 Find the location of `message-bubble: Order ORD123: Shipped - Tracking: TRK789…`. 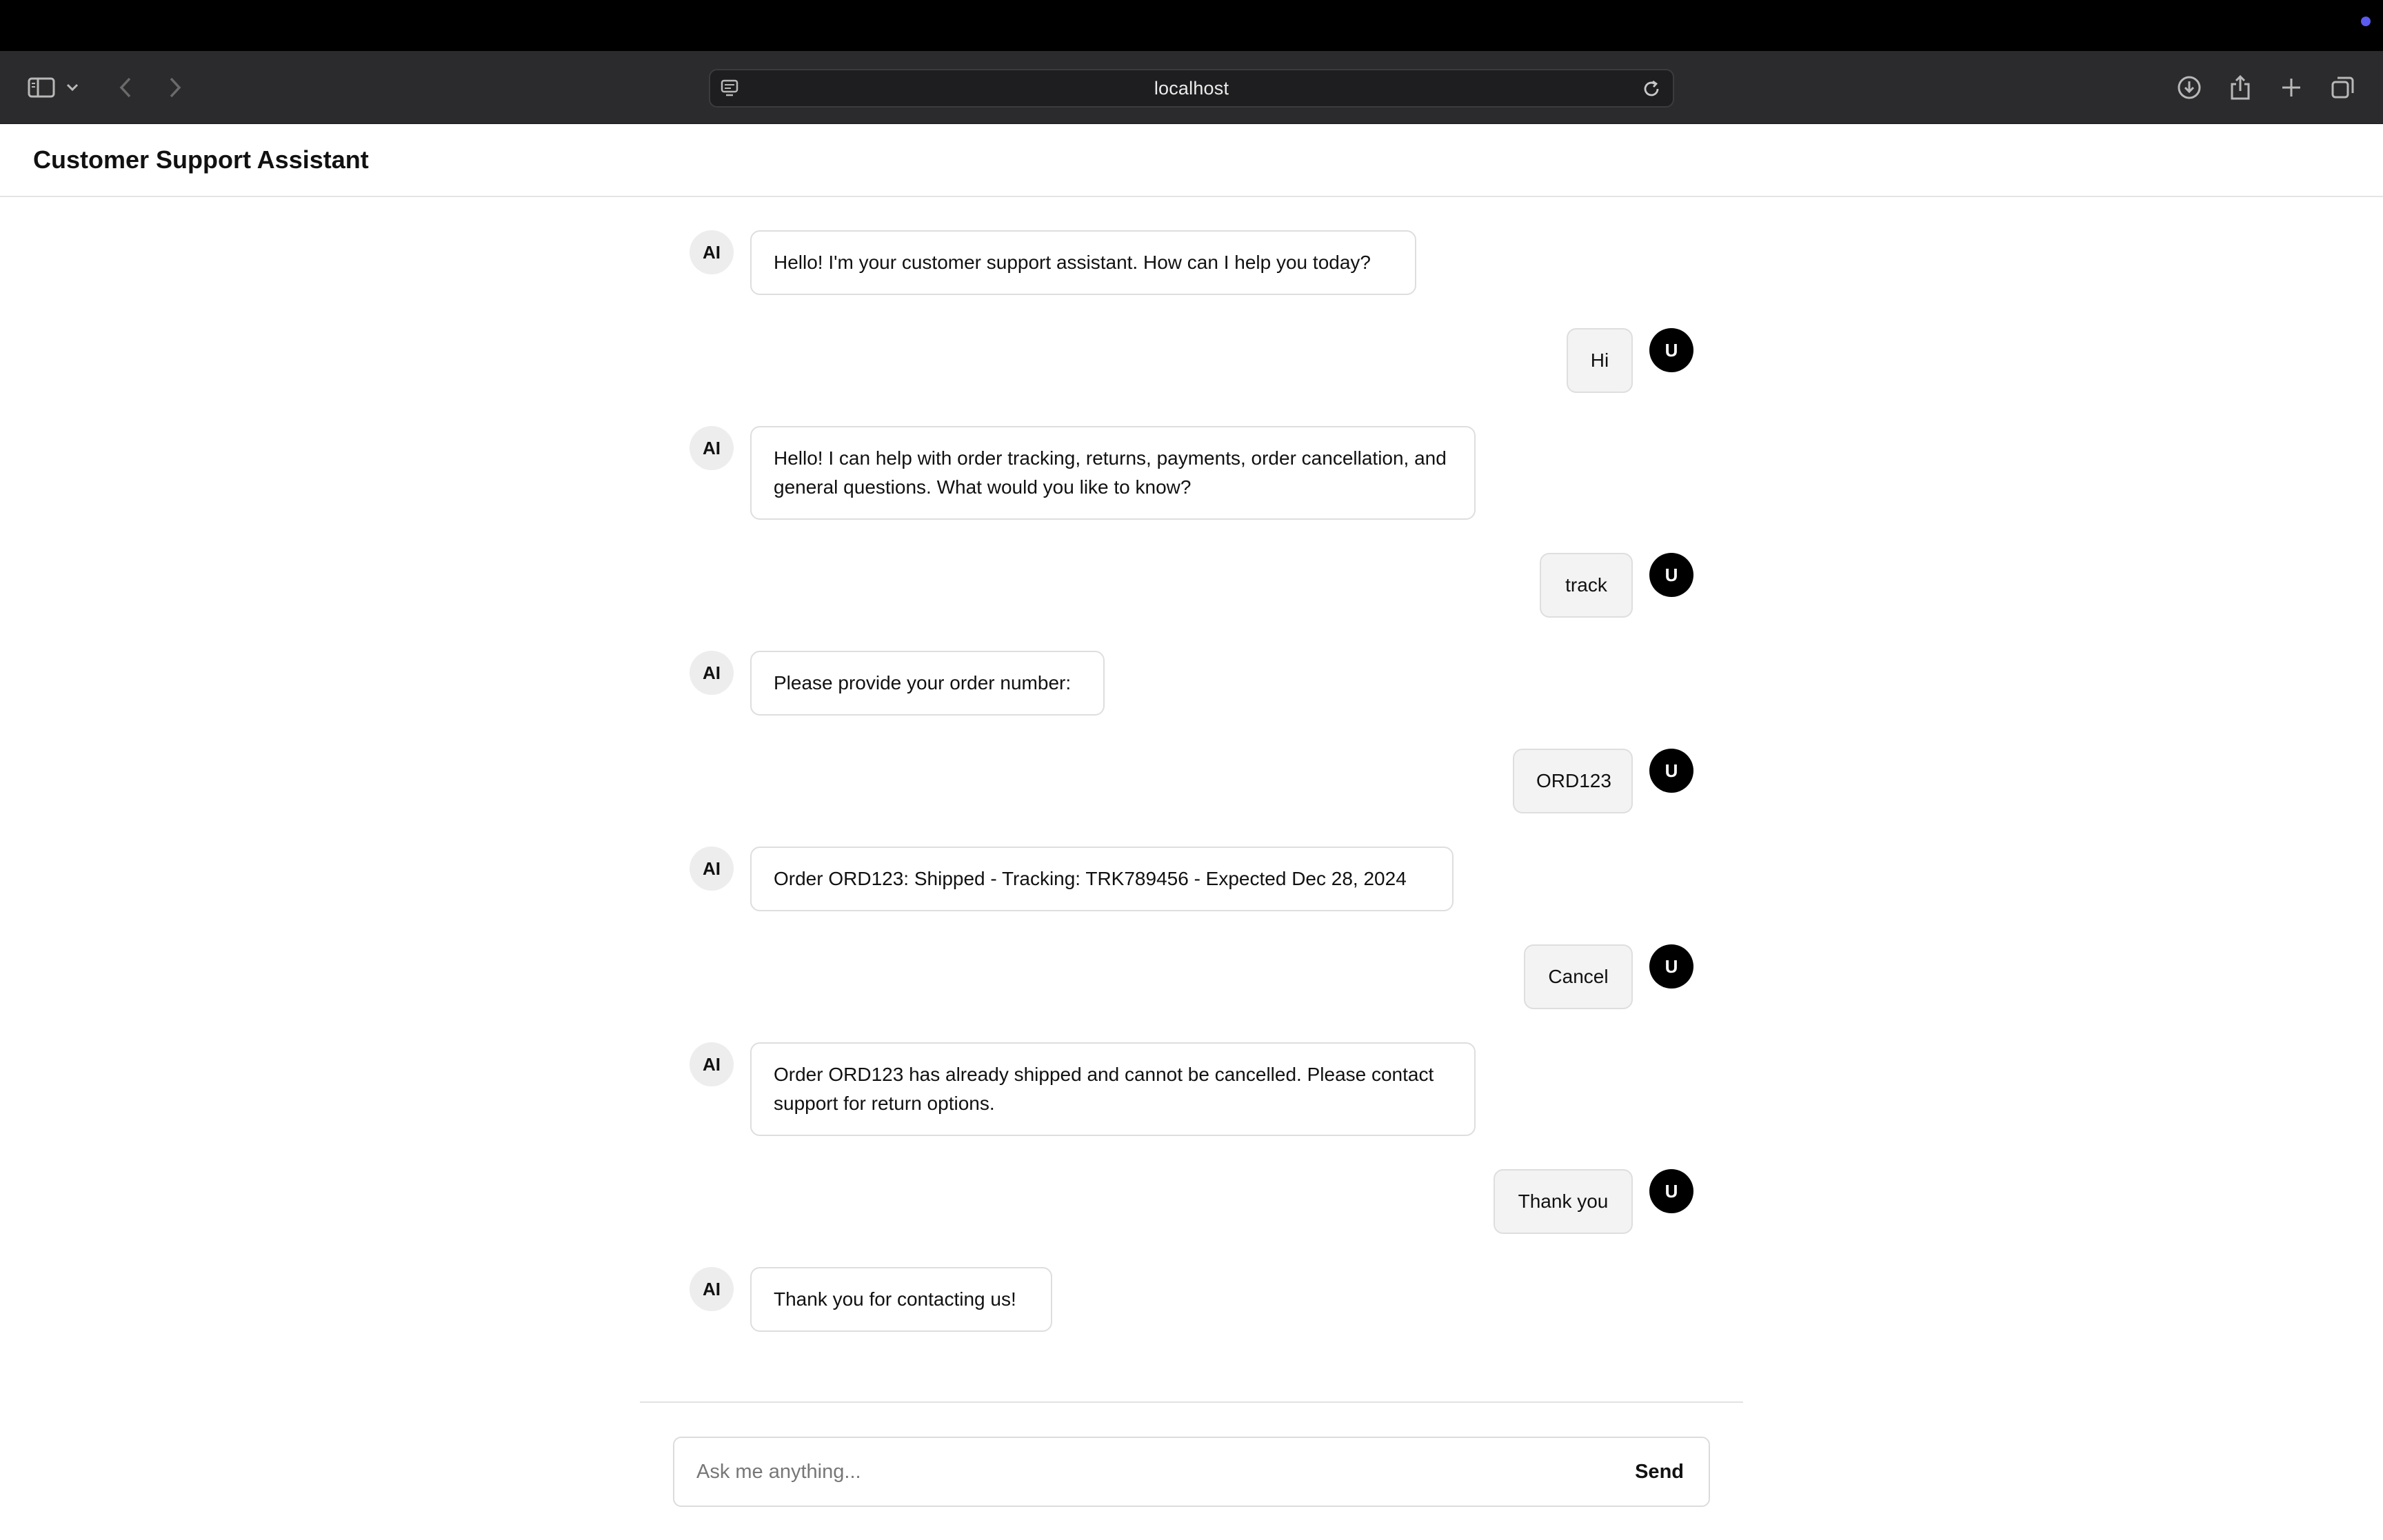

message-bubble: Order ORD123: Shipped - Tracking: TRK789… is located at coordinates (1102, 879).